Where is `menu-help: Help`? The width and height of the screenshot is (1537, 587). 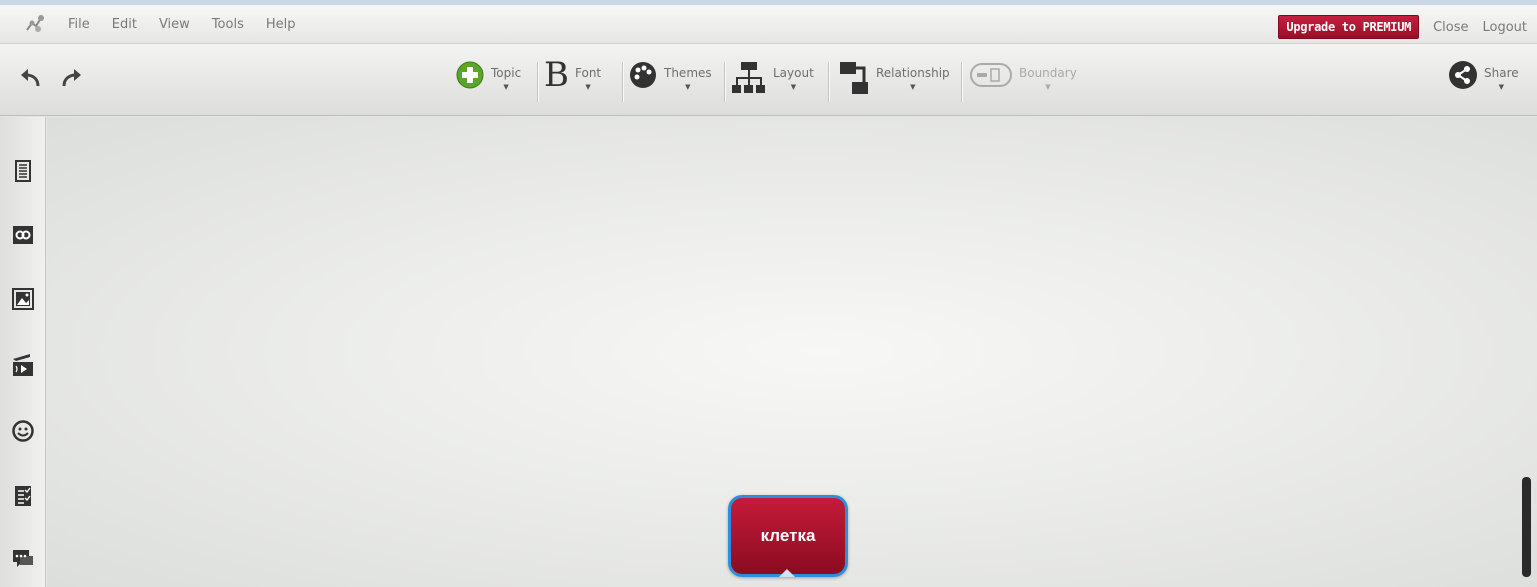 menu-help: Help is located at coordinates (281, 24).